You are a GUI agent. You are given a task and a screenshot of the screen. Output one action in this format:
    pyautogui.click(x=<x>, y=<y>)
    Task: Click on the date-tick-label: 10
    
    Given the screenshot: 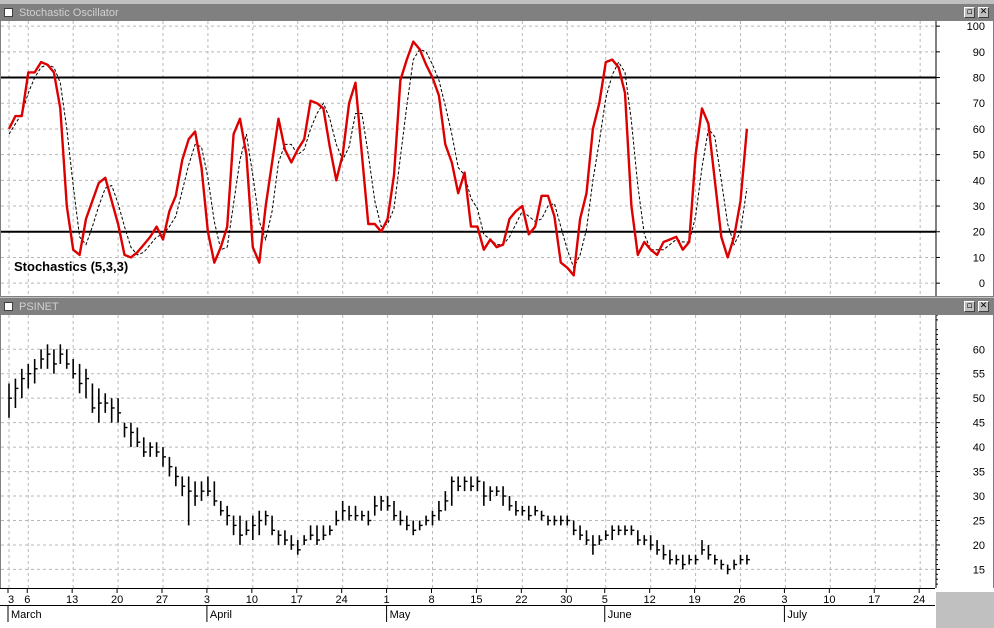 What is the action you would take?
    pyautogui.click(x=252, y=600)
    